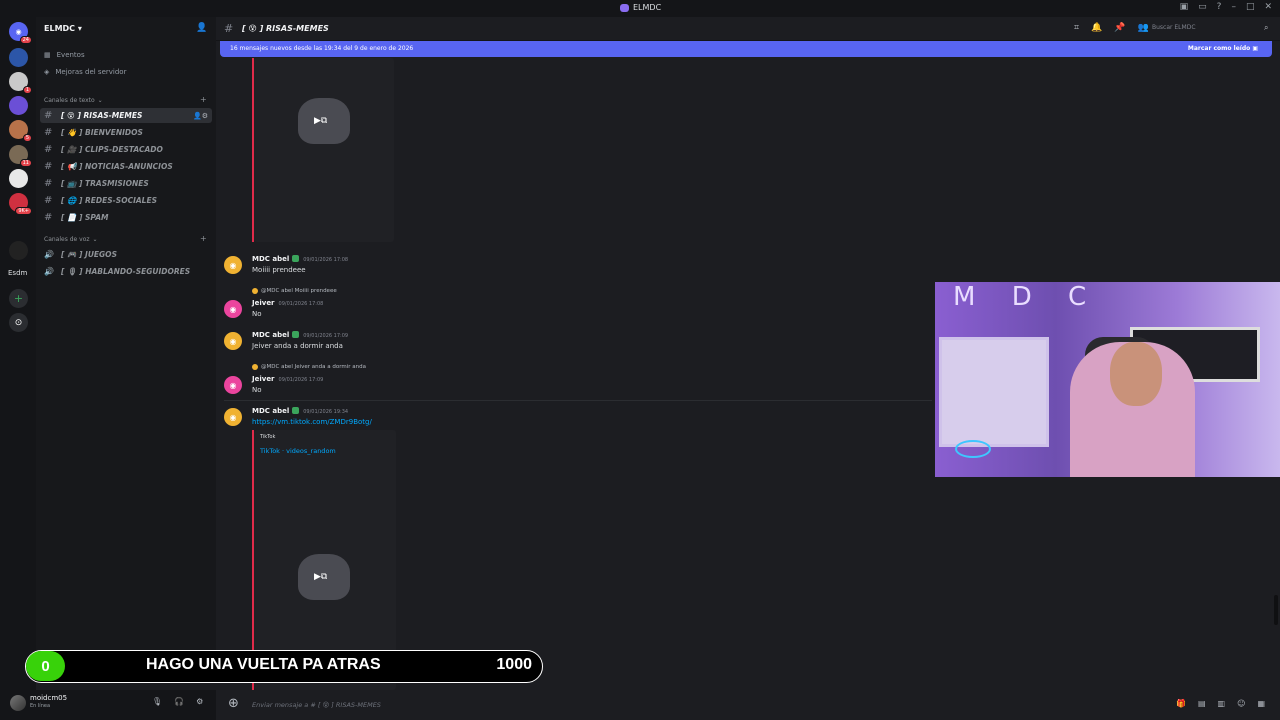 The height and width of the screenshot is (720, 1280). What do you see at coordinates (1222, 703) in the screenshot?
I see `sticker-icon: ▥` at bounding box center [1222, 703].